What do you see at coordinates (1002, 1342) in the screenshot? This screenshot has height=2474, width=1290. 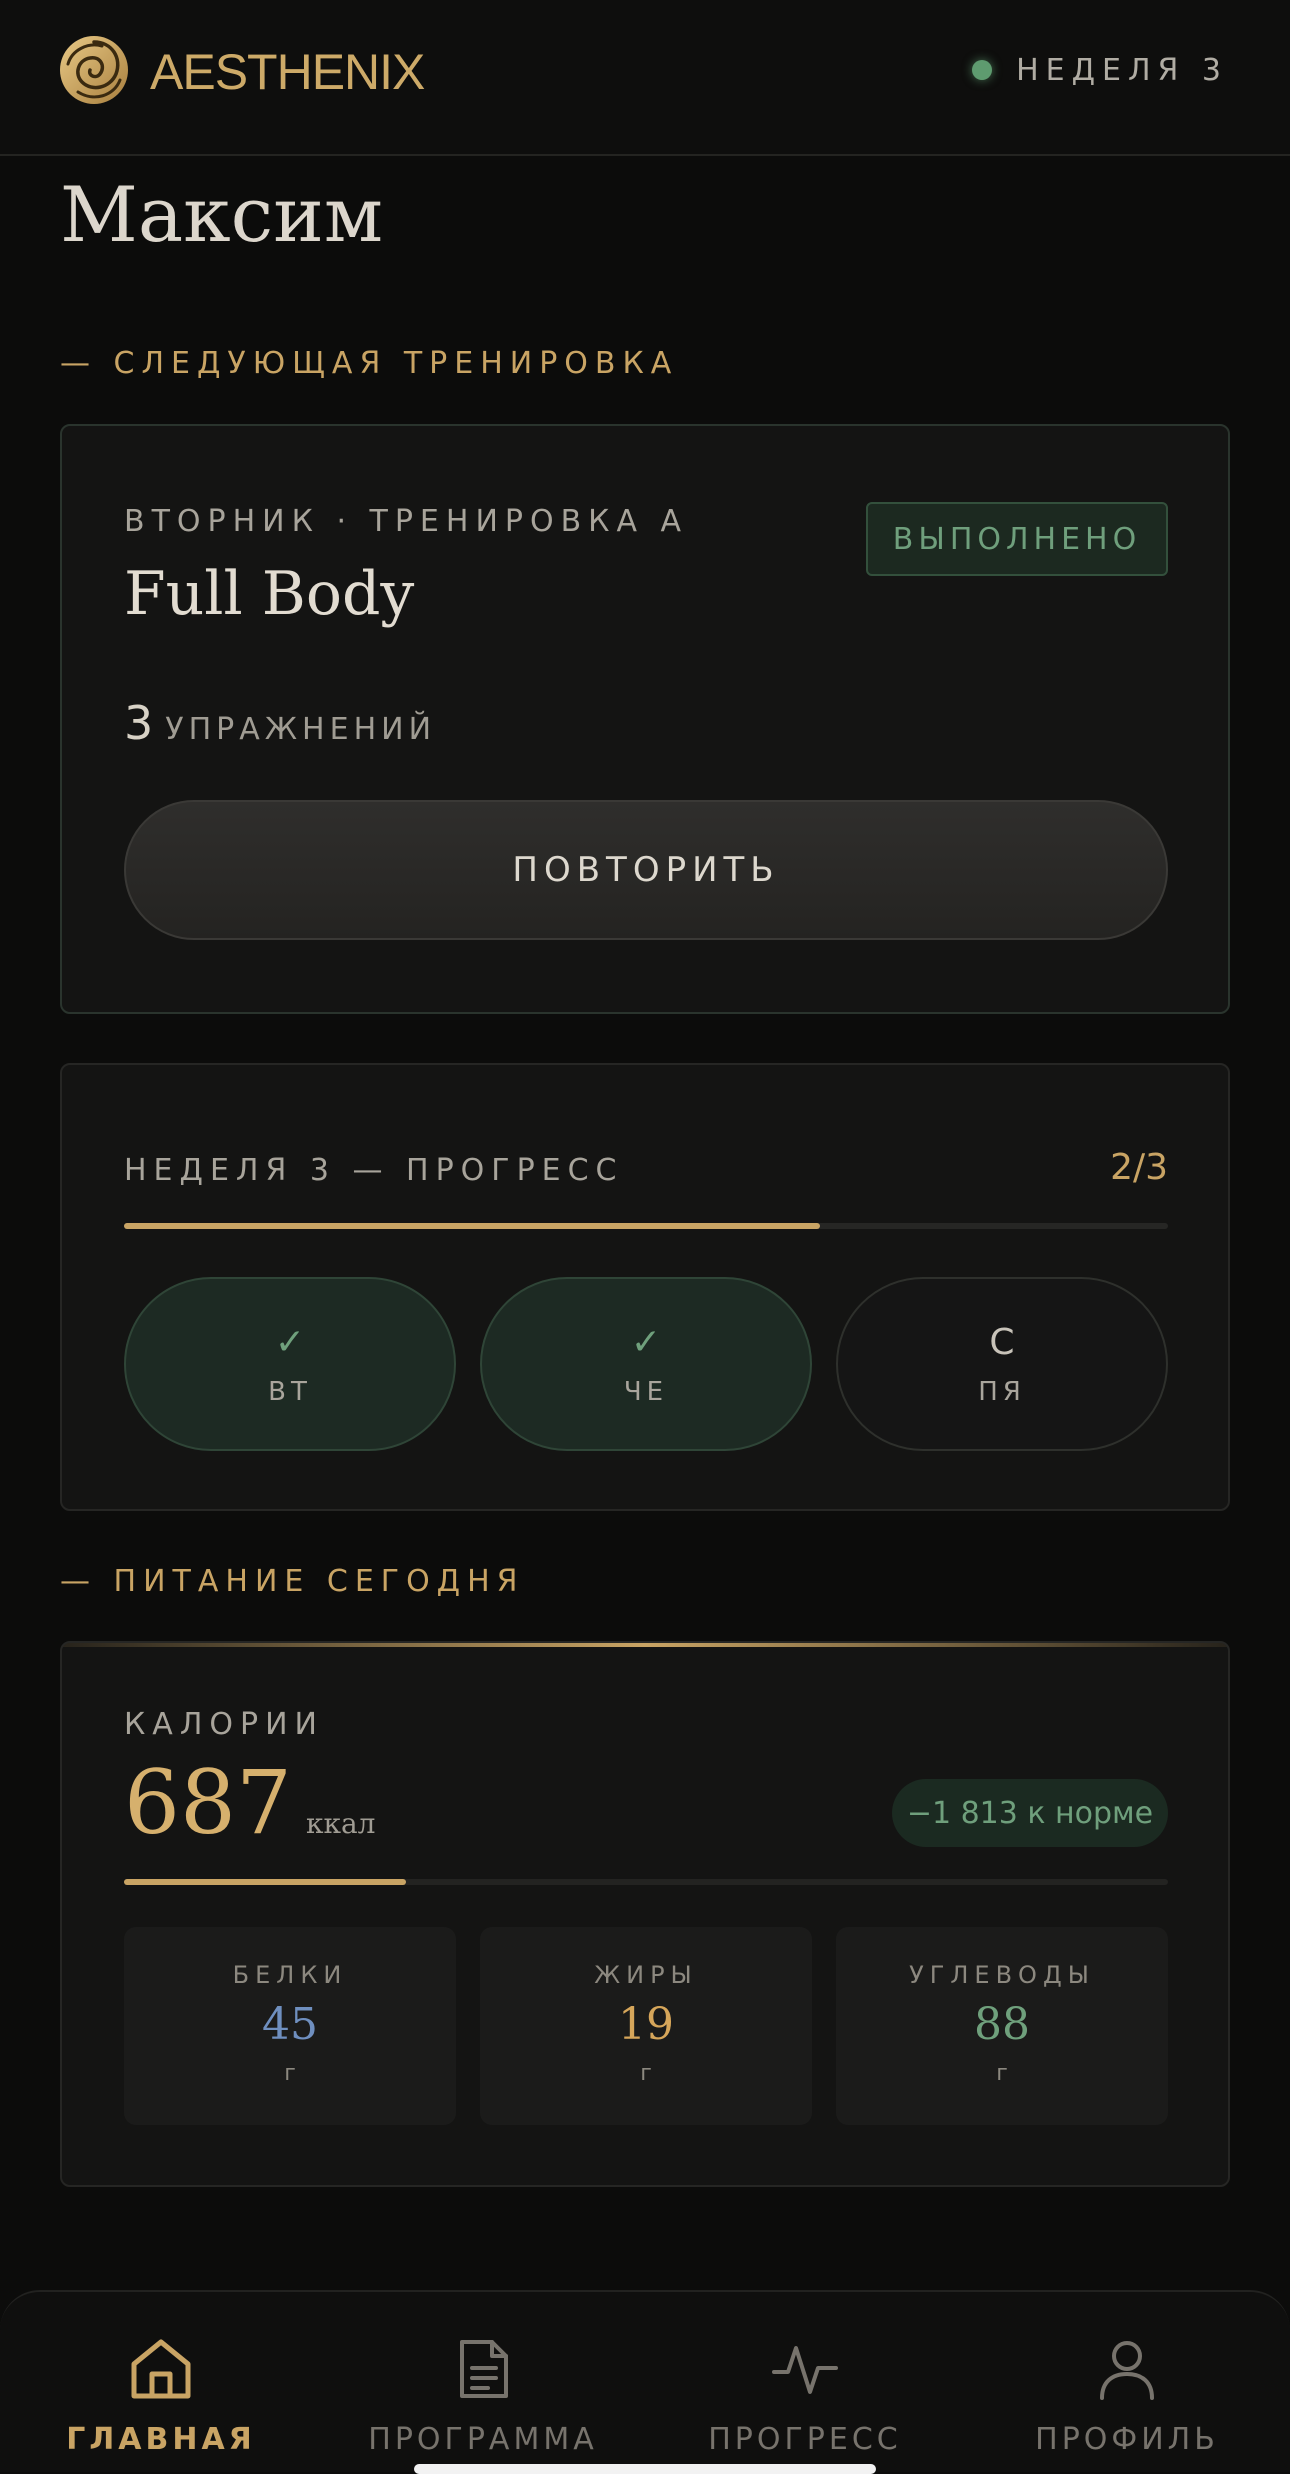 I see `day-mark-letter: С` at bounding box center [1002, 1342].